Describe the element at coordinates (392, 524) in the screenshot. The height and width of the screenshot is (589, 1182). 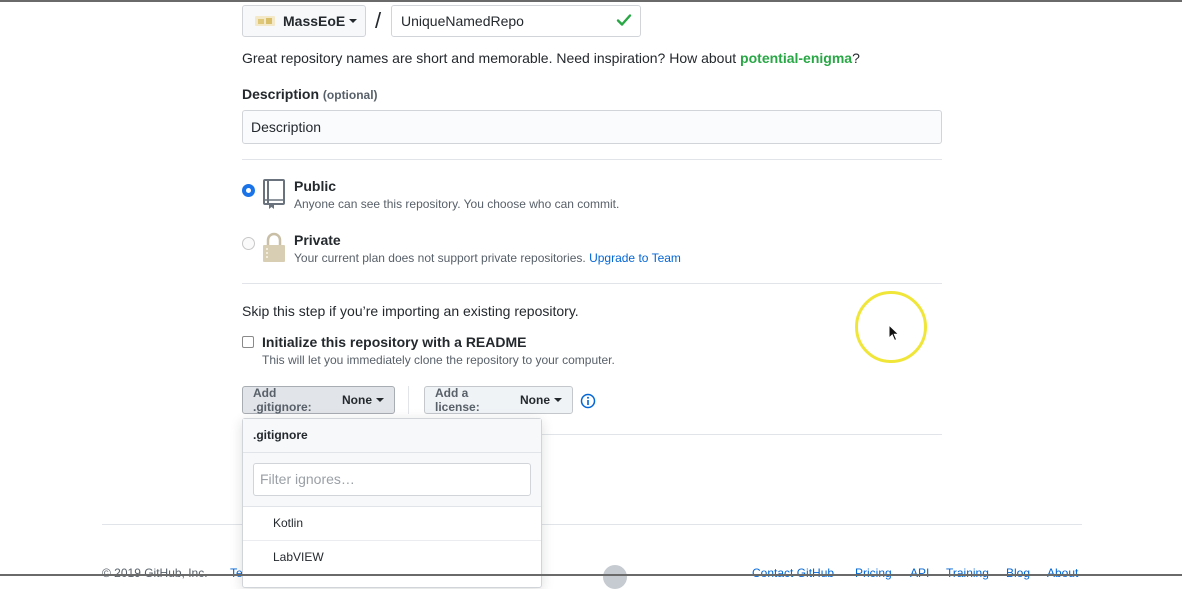
I see `gitignore-option-kotlin: Kotlin` at that location.